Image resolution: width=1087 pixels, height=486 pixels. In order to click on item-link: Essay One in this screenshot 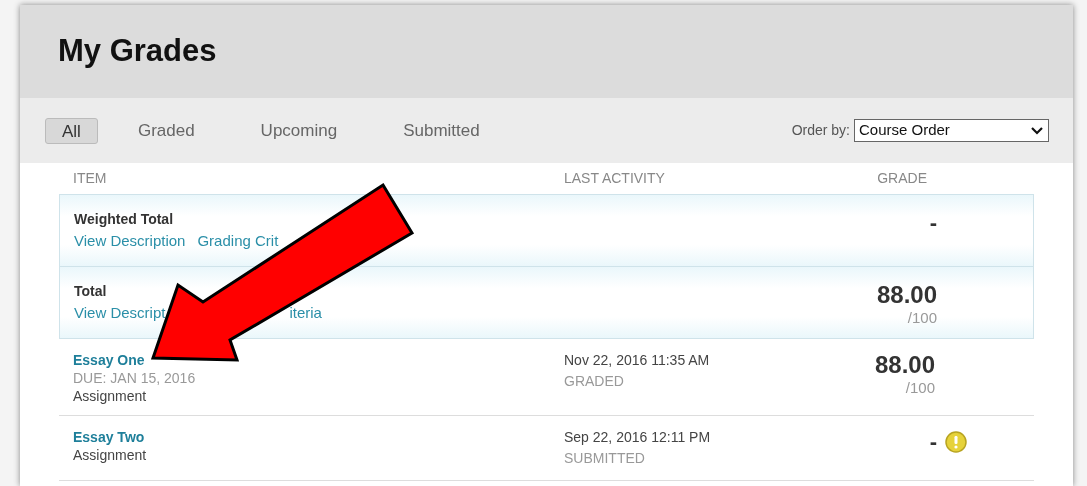, I will do `click(318, 360)`.